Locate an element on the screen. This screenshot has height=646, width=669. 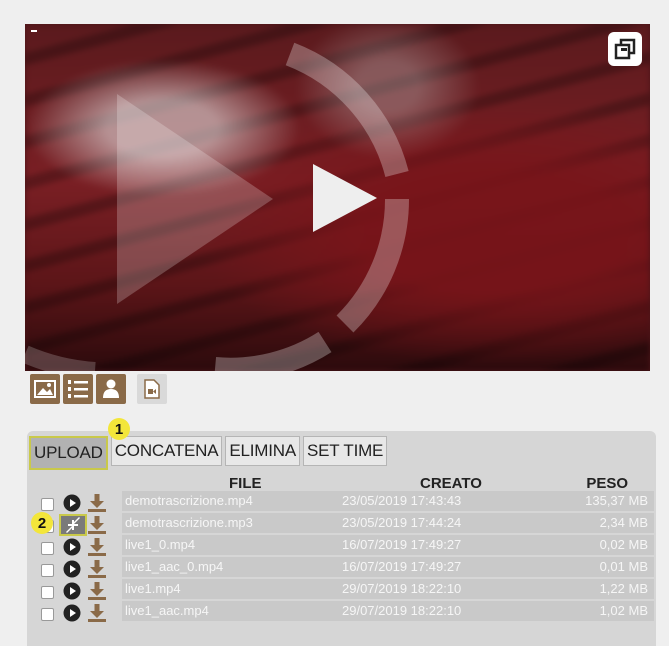
image-icon is located at coordinates (45, 389).